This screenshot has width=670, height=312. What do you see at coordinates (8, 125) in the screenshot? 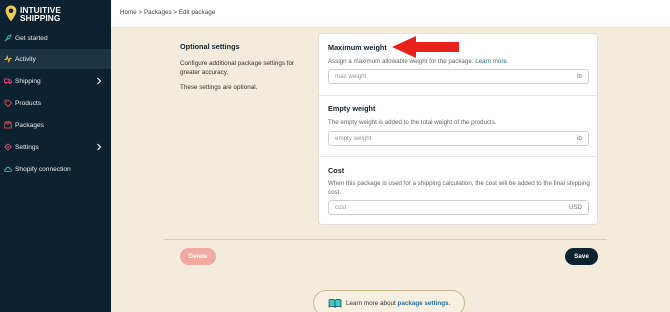
I see `box-icon` at bounding box center [8, 125].